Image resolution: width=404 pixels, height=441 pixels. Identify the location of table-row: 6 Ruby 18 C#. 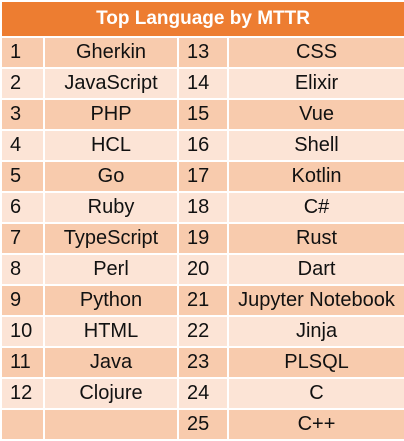
(202, 207).